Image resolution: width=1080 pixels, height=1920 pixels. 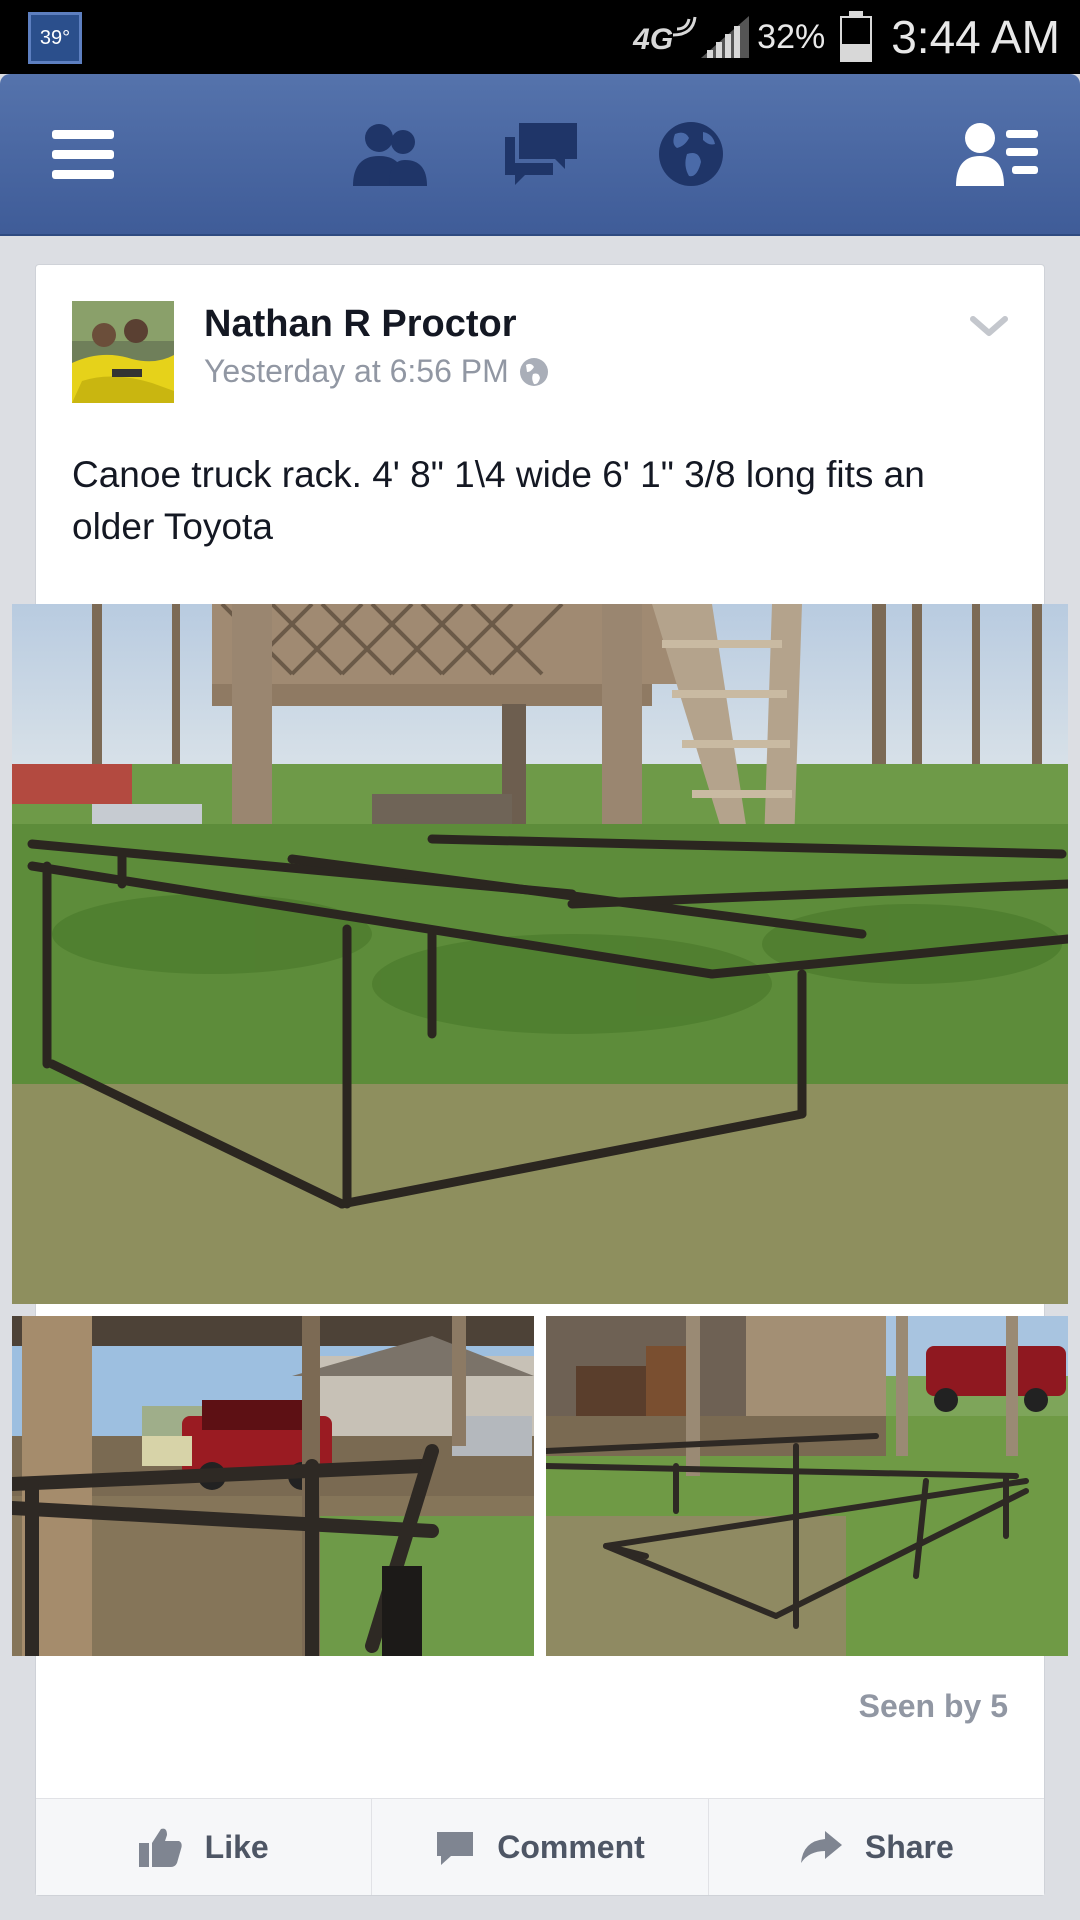 What do you see at coordinates (725, 37) in the screenshot?
I see `signal-strength-icon` at bounding box center [725, 37].